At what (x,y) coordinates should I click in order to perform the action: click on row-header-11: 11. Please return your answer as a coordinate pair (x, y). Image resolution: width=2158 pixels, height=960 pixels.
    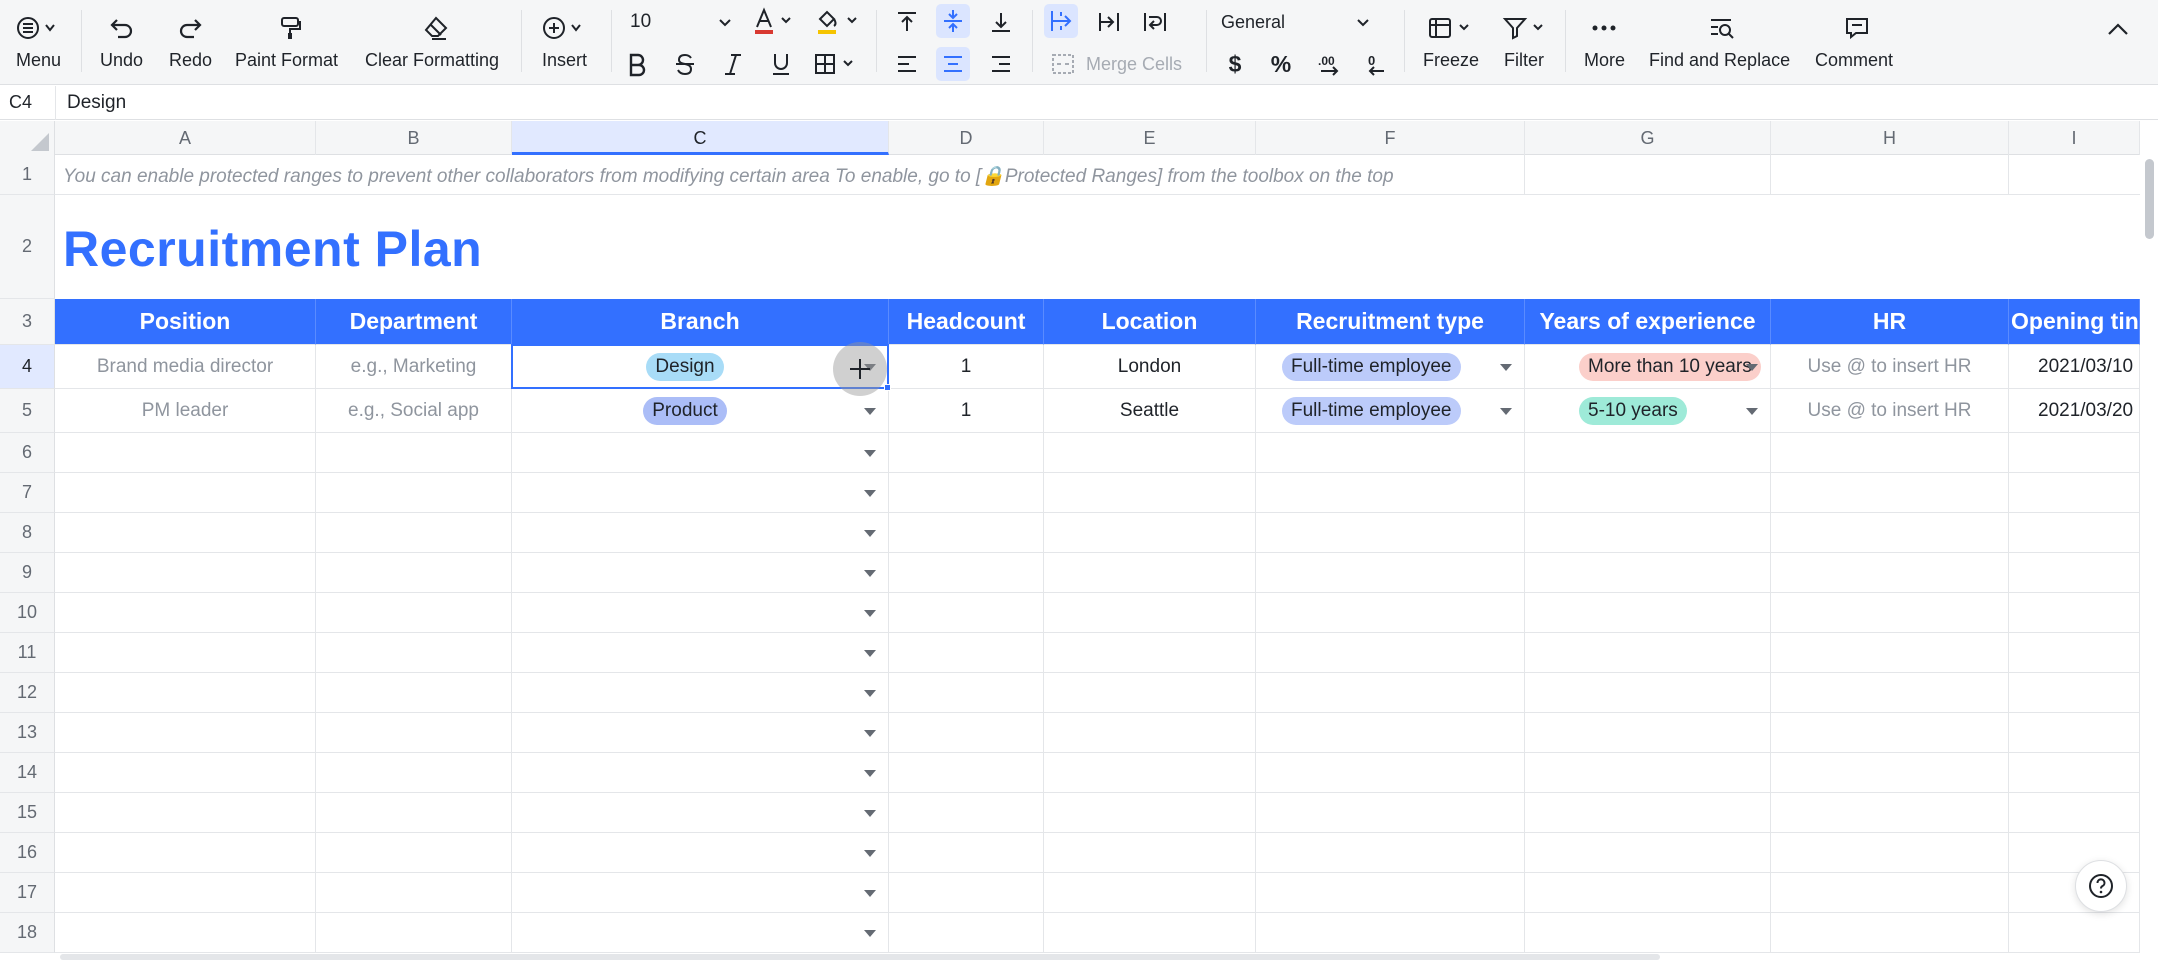
    Looking at the image, I should click on (27, 653).